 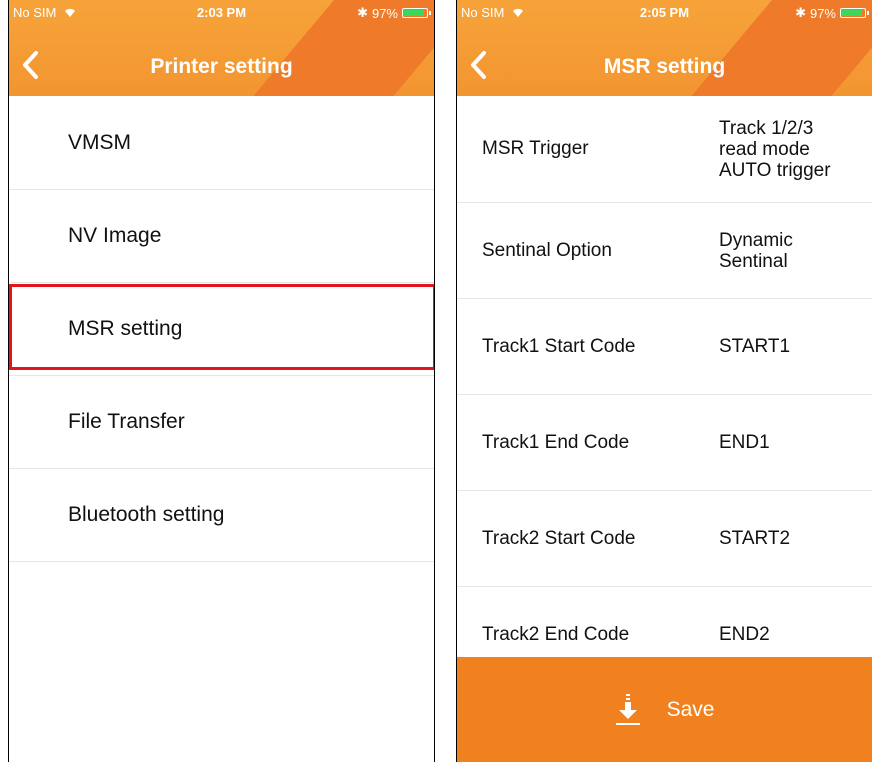 What do you see at coordinates (664, 347) in the screenshot?
I see `setting-row-track1-start: Track1 Start Code START1` at bounding box center [664, 347].